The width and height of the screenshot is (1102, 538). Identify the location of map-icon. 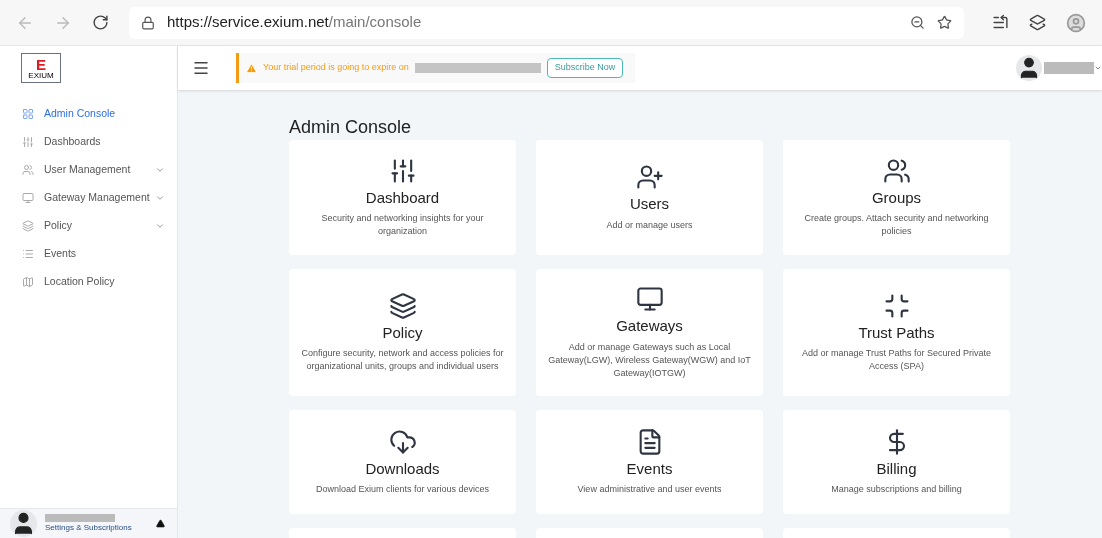
(28, 282).